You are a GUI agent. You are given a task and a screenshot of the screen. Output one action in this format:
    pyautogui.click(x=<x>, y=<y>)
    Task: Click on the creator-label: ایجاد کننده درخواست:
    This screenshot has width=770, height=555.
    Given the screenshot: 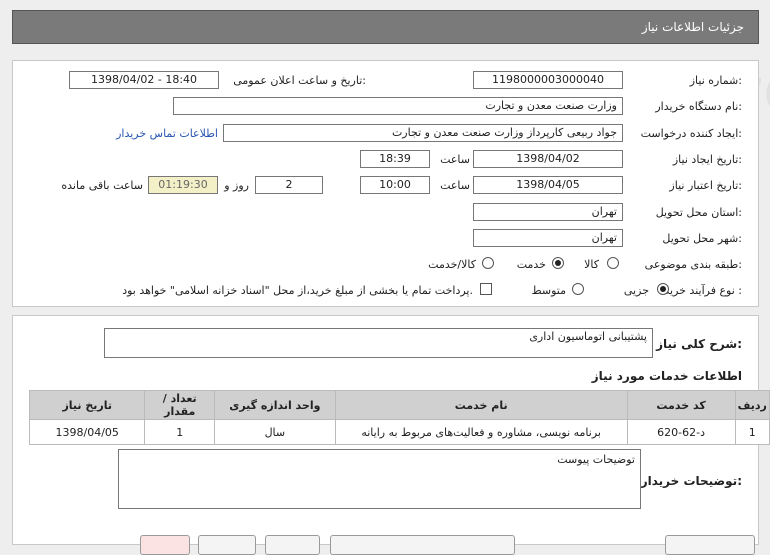 What is the action you would take?
    pyautogui.click(x=691, y=133)
    